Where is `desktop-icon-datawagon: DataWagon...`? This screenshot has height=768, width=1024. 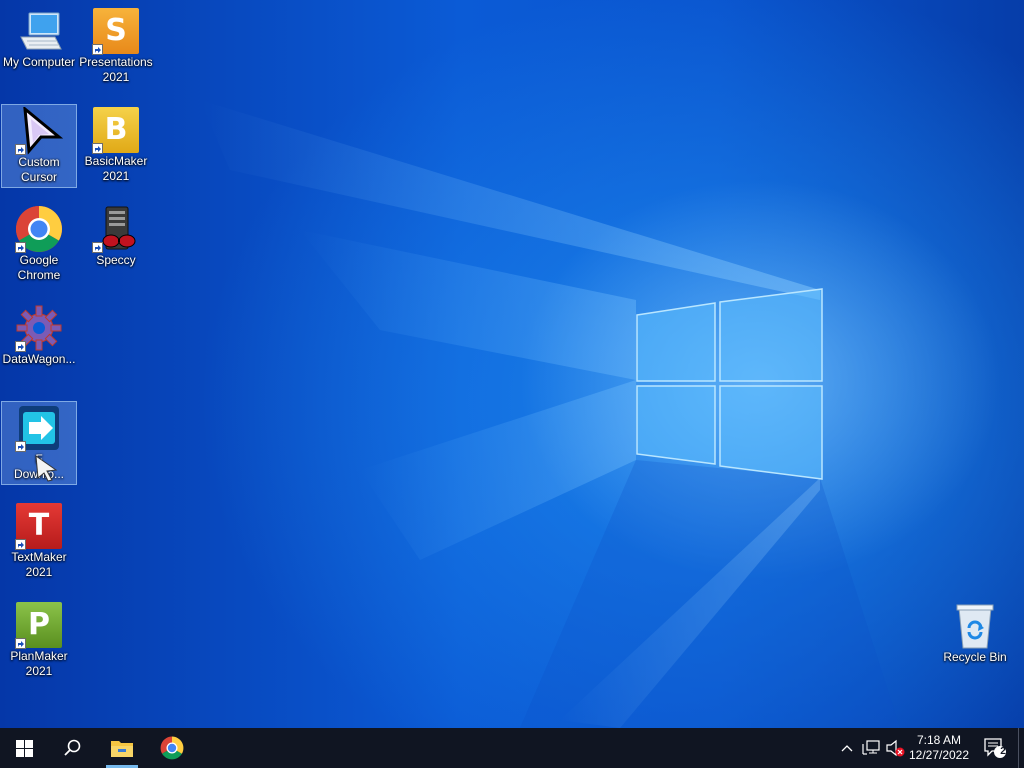
desktop-icon-datawagon: DataWagon... is located at coordinates (39, 344).